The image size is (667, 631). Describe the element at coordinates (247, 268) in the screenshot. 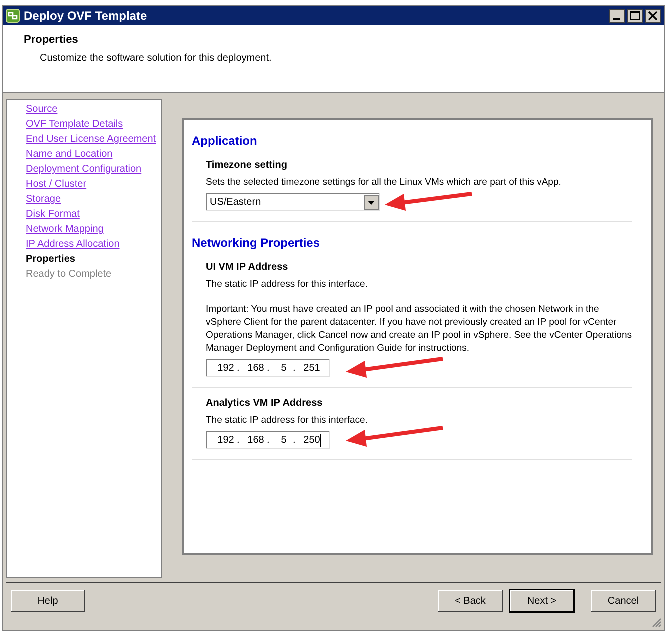

I see `property-label: UI VM IP Address` at that location.